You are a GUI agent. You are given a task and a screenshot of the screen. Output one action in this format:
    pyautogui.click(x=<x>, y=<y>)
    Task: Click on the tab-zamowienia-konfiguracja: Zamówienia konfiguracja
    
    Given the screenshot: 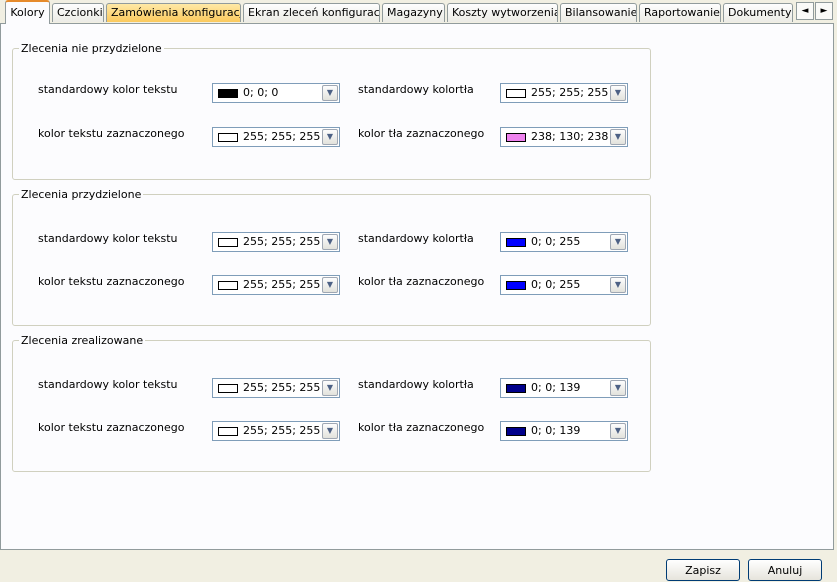 What is the action you would take?
    pyautogui.click(x=173, y=12)
    